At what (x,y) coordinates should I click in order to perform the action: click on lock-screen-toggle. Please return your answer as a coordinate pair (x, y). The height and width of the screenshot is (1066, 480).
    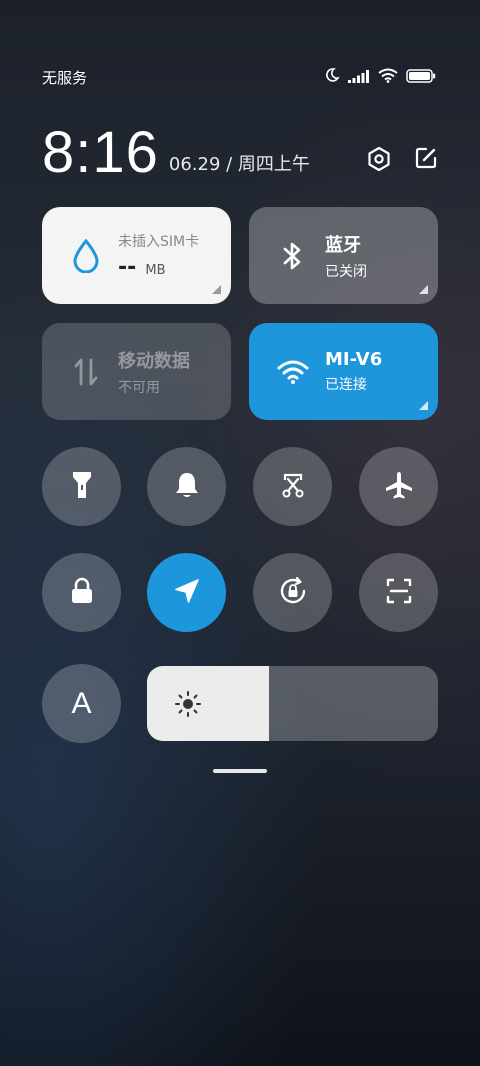
    Looking at the image, I should click on (81, 592).